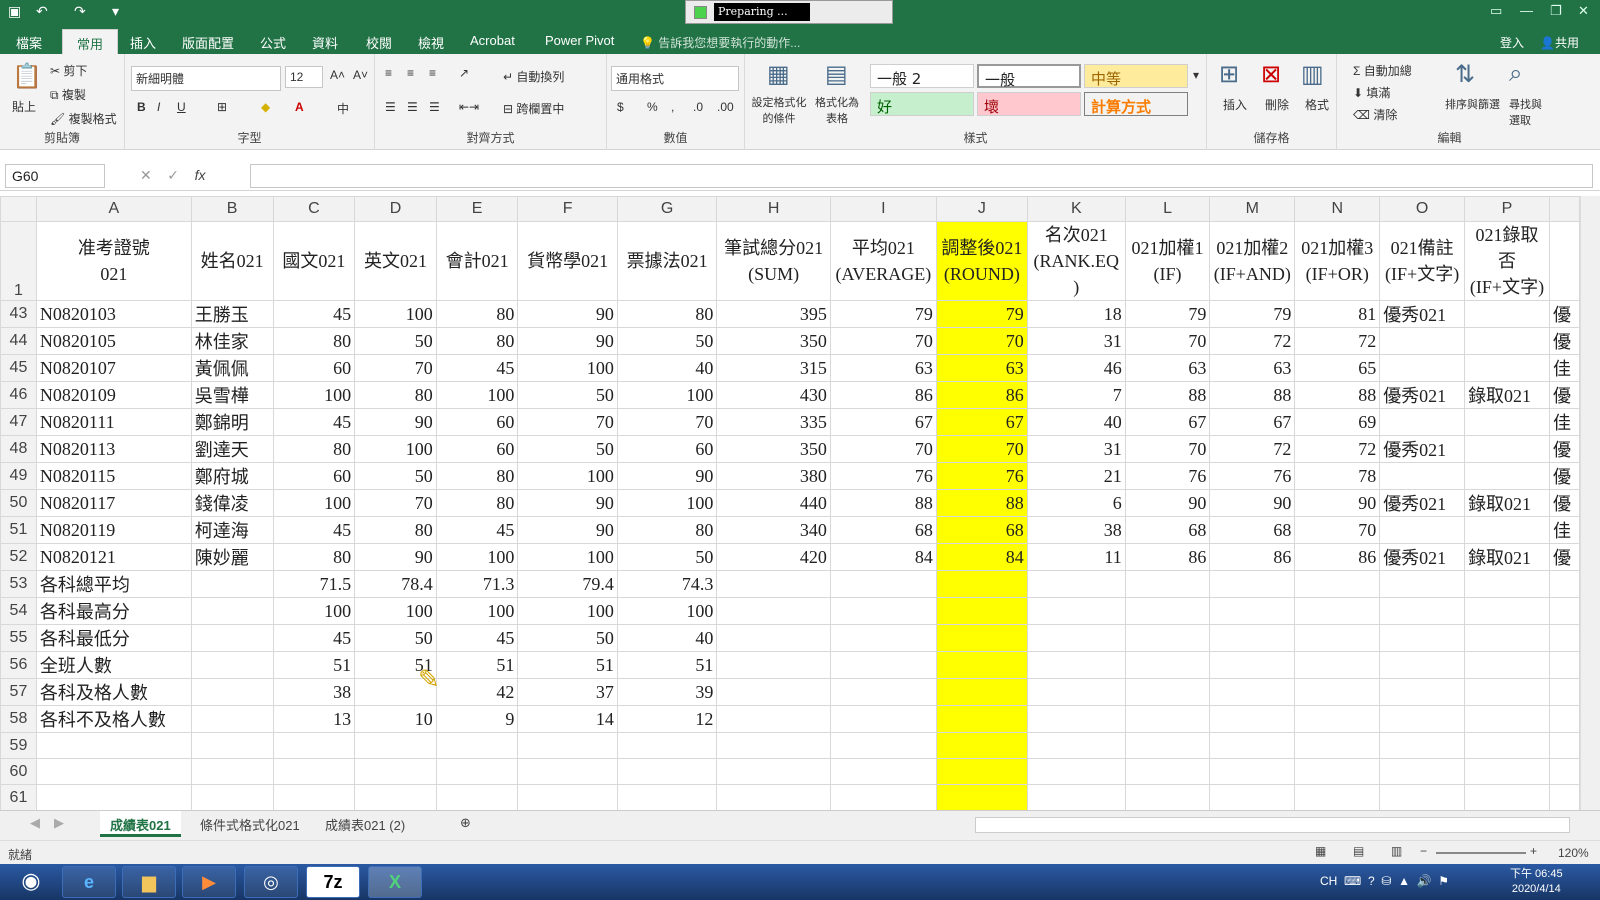 The height and width of the screenshot is (900, 1600). Describe the element at coordinates (365, 824) in the screenshot. I see `sheet-tab-3: 成績表021 (2)` at that location.